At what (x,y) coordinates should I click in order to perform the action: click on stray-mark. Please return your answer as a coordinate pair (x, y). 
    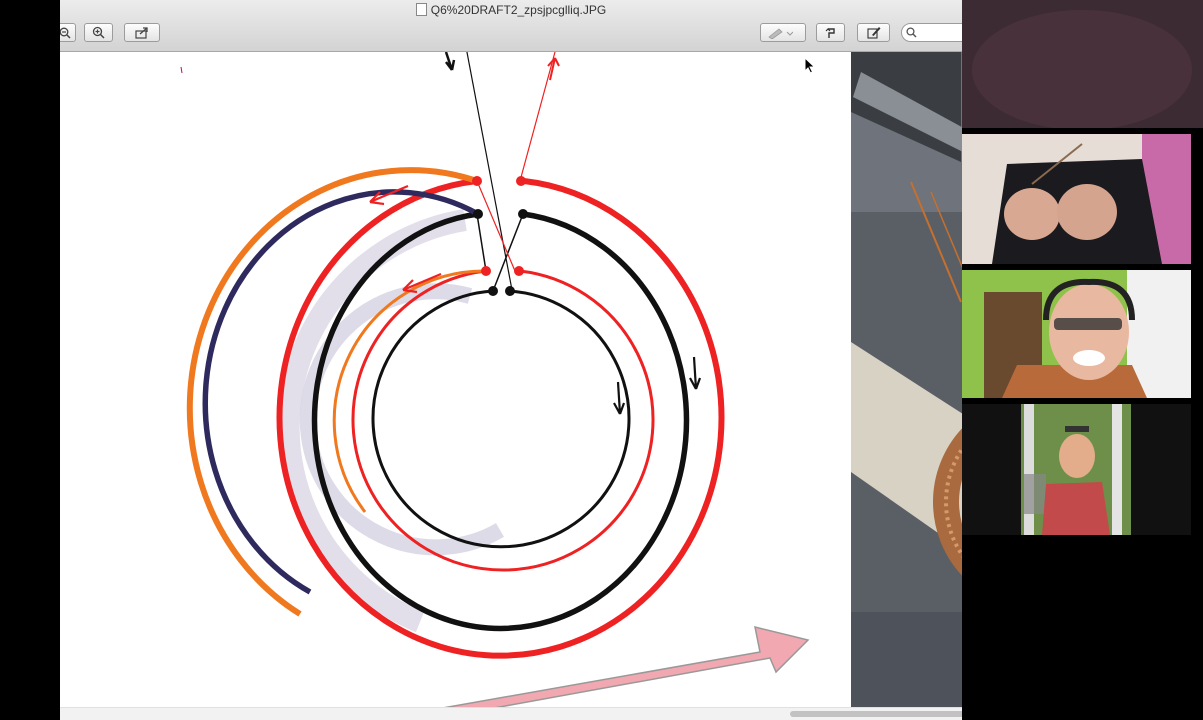
    Looking at the image, I should click on (181, 70).